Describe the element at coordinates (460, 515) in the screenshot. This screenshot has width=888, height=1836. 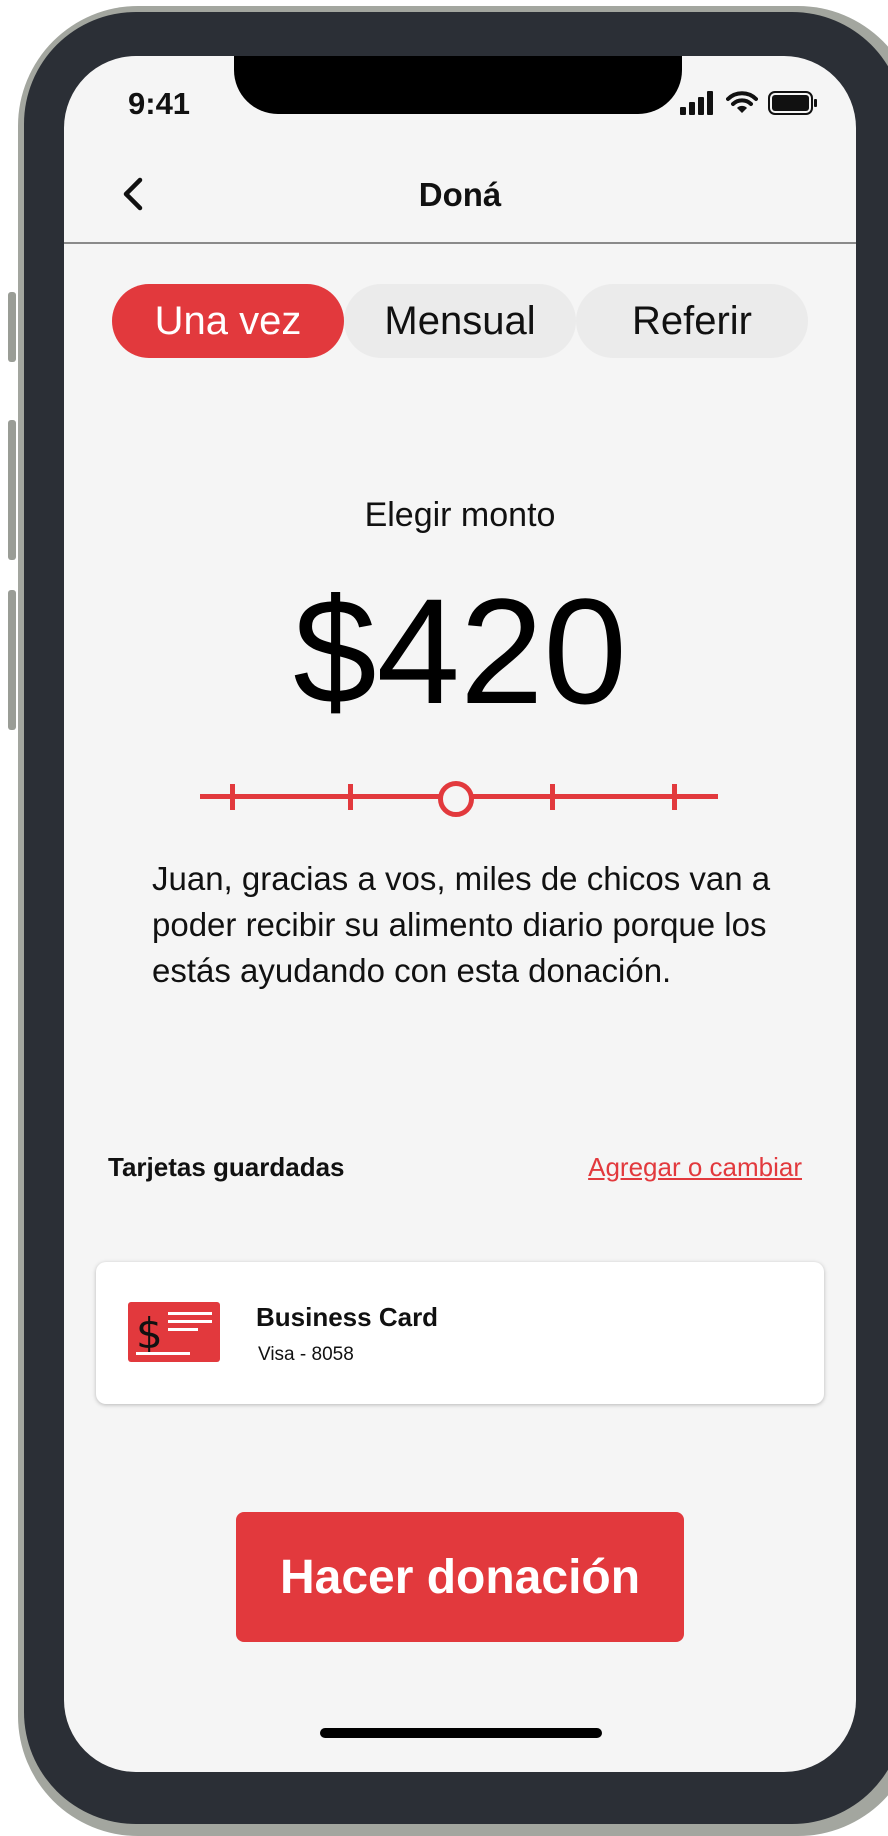
I see `amount-label: Elegir monto` at that location.